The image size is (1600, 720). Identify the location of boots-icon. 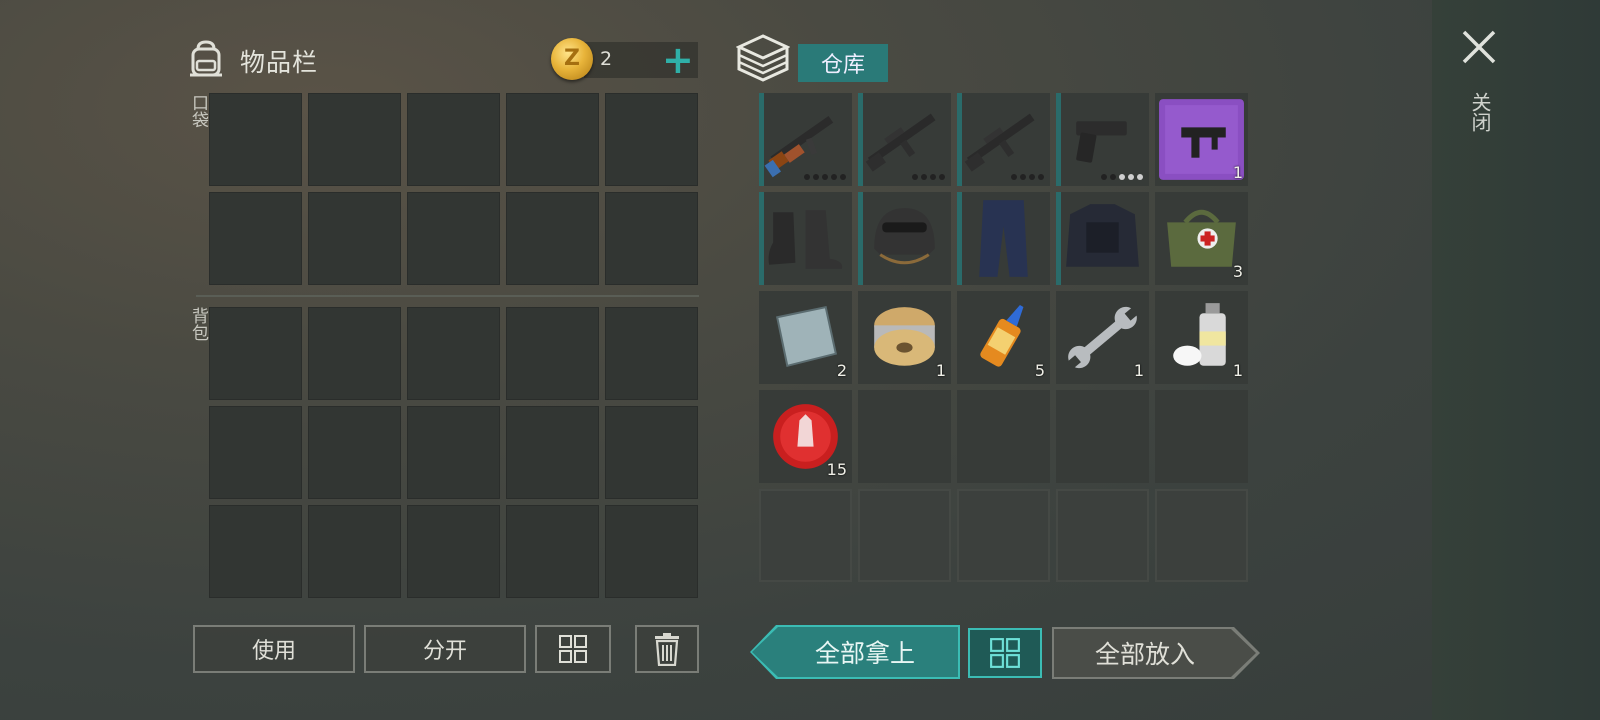
(805, 239).